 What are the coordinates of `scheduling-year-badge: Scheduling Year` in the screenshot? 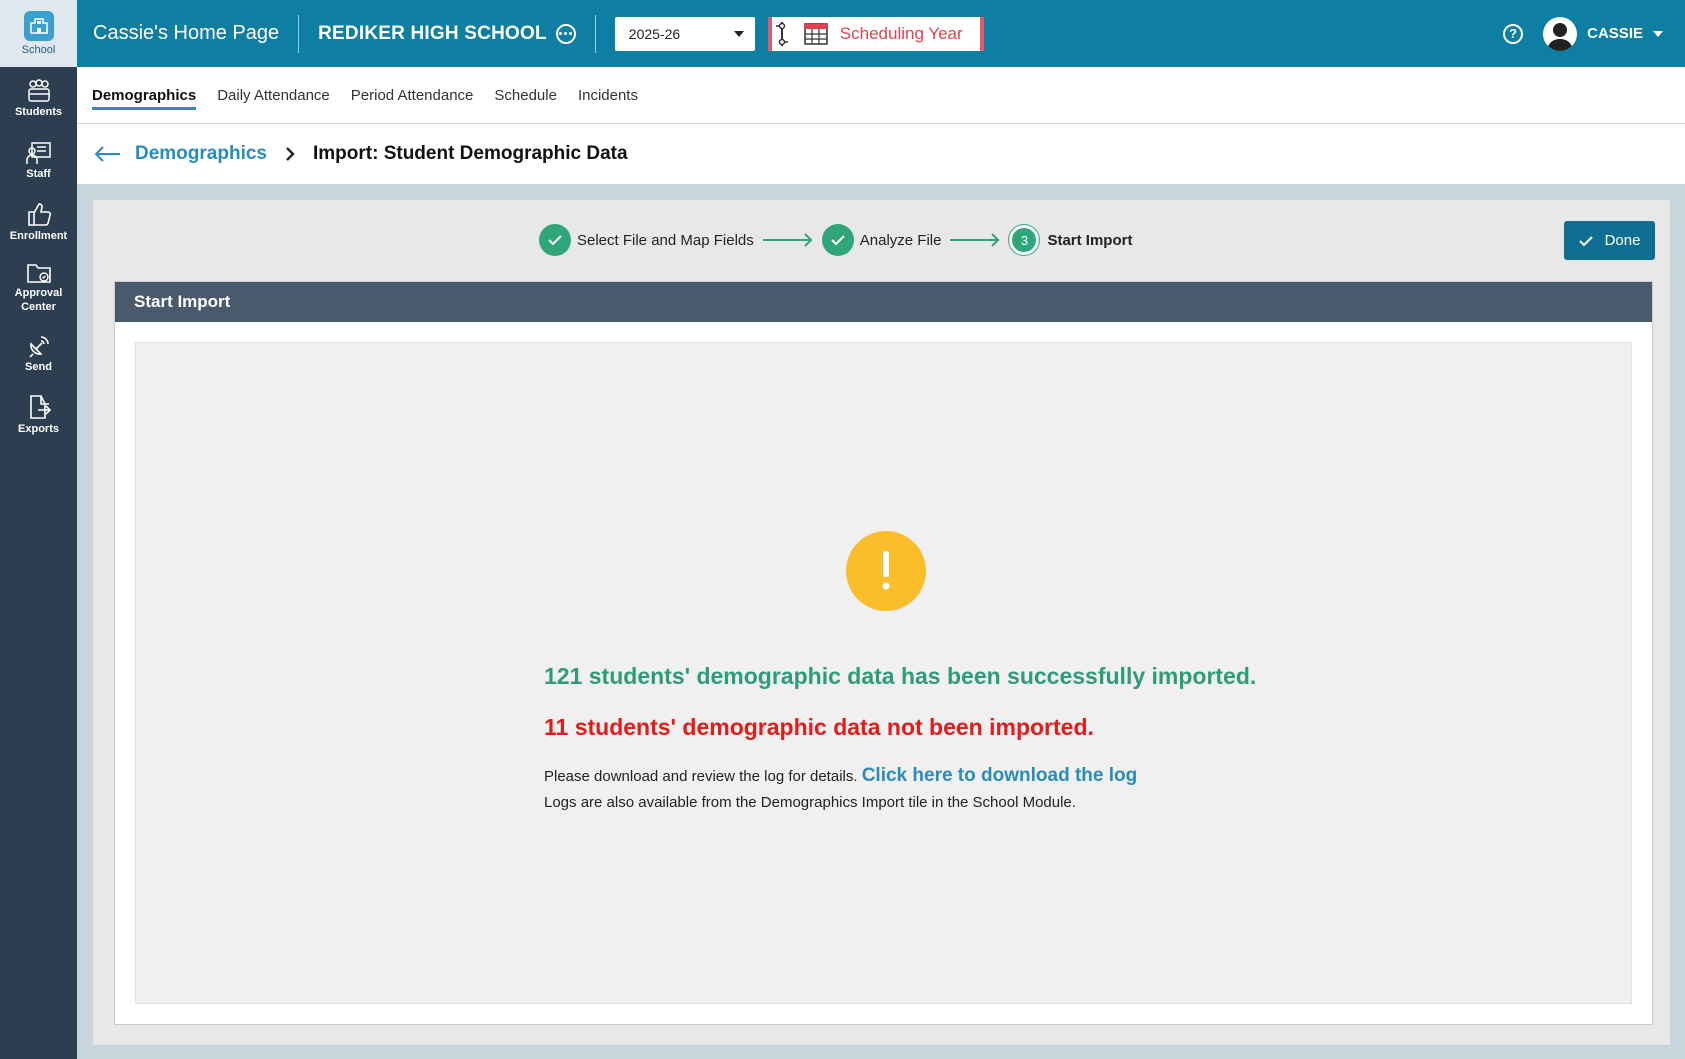 It's located at (875, 33).